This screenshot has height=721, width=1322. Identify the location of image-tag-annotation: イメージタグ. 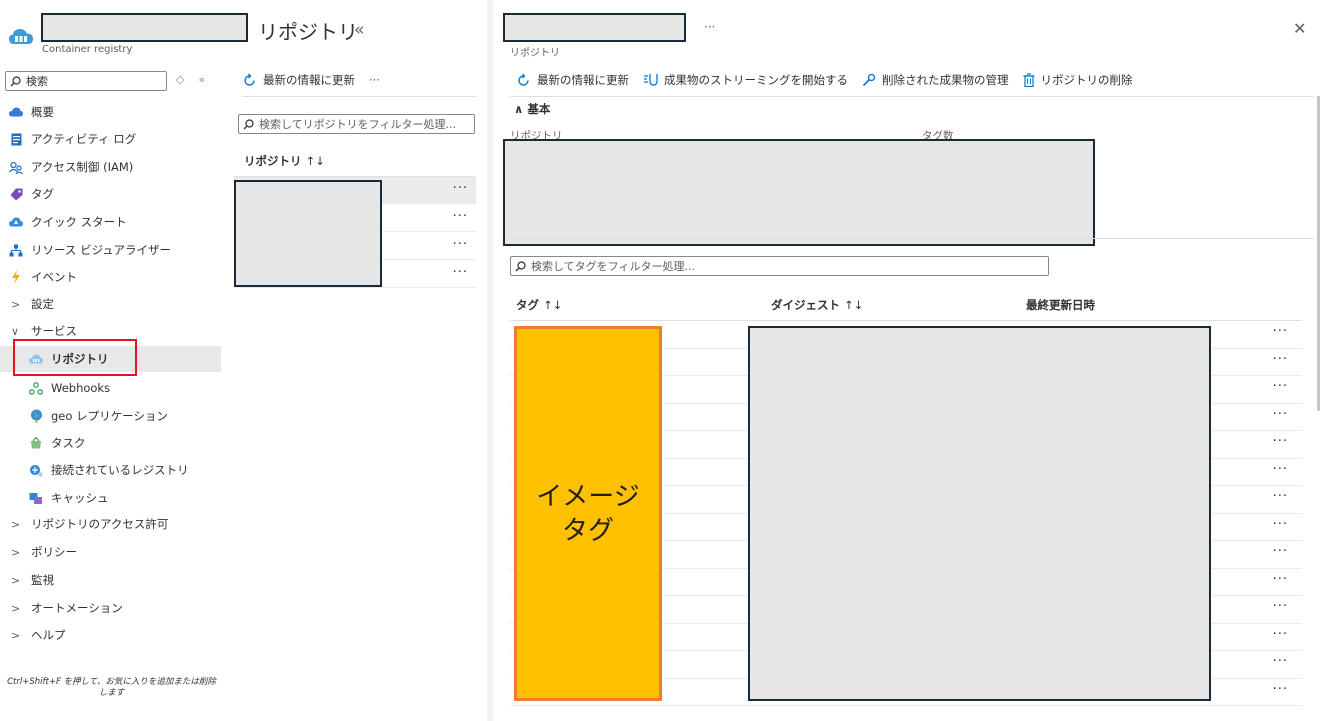
(588, 513).